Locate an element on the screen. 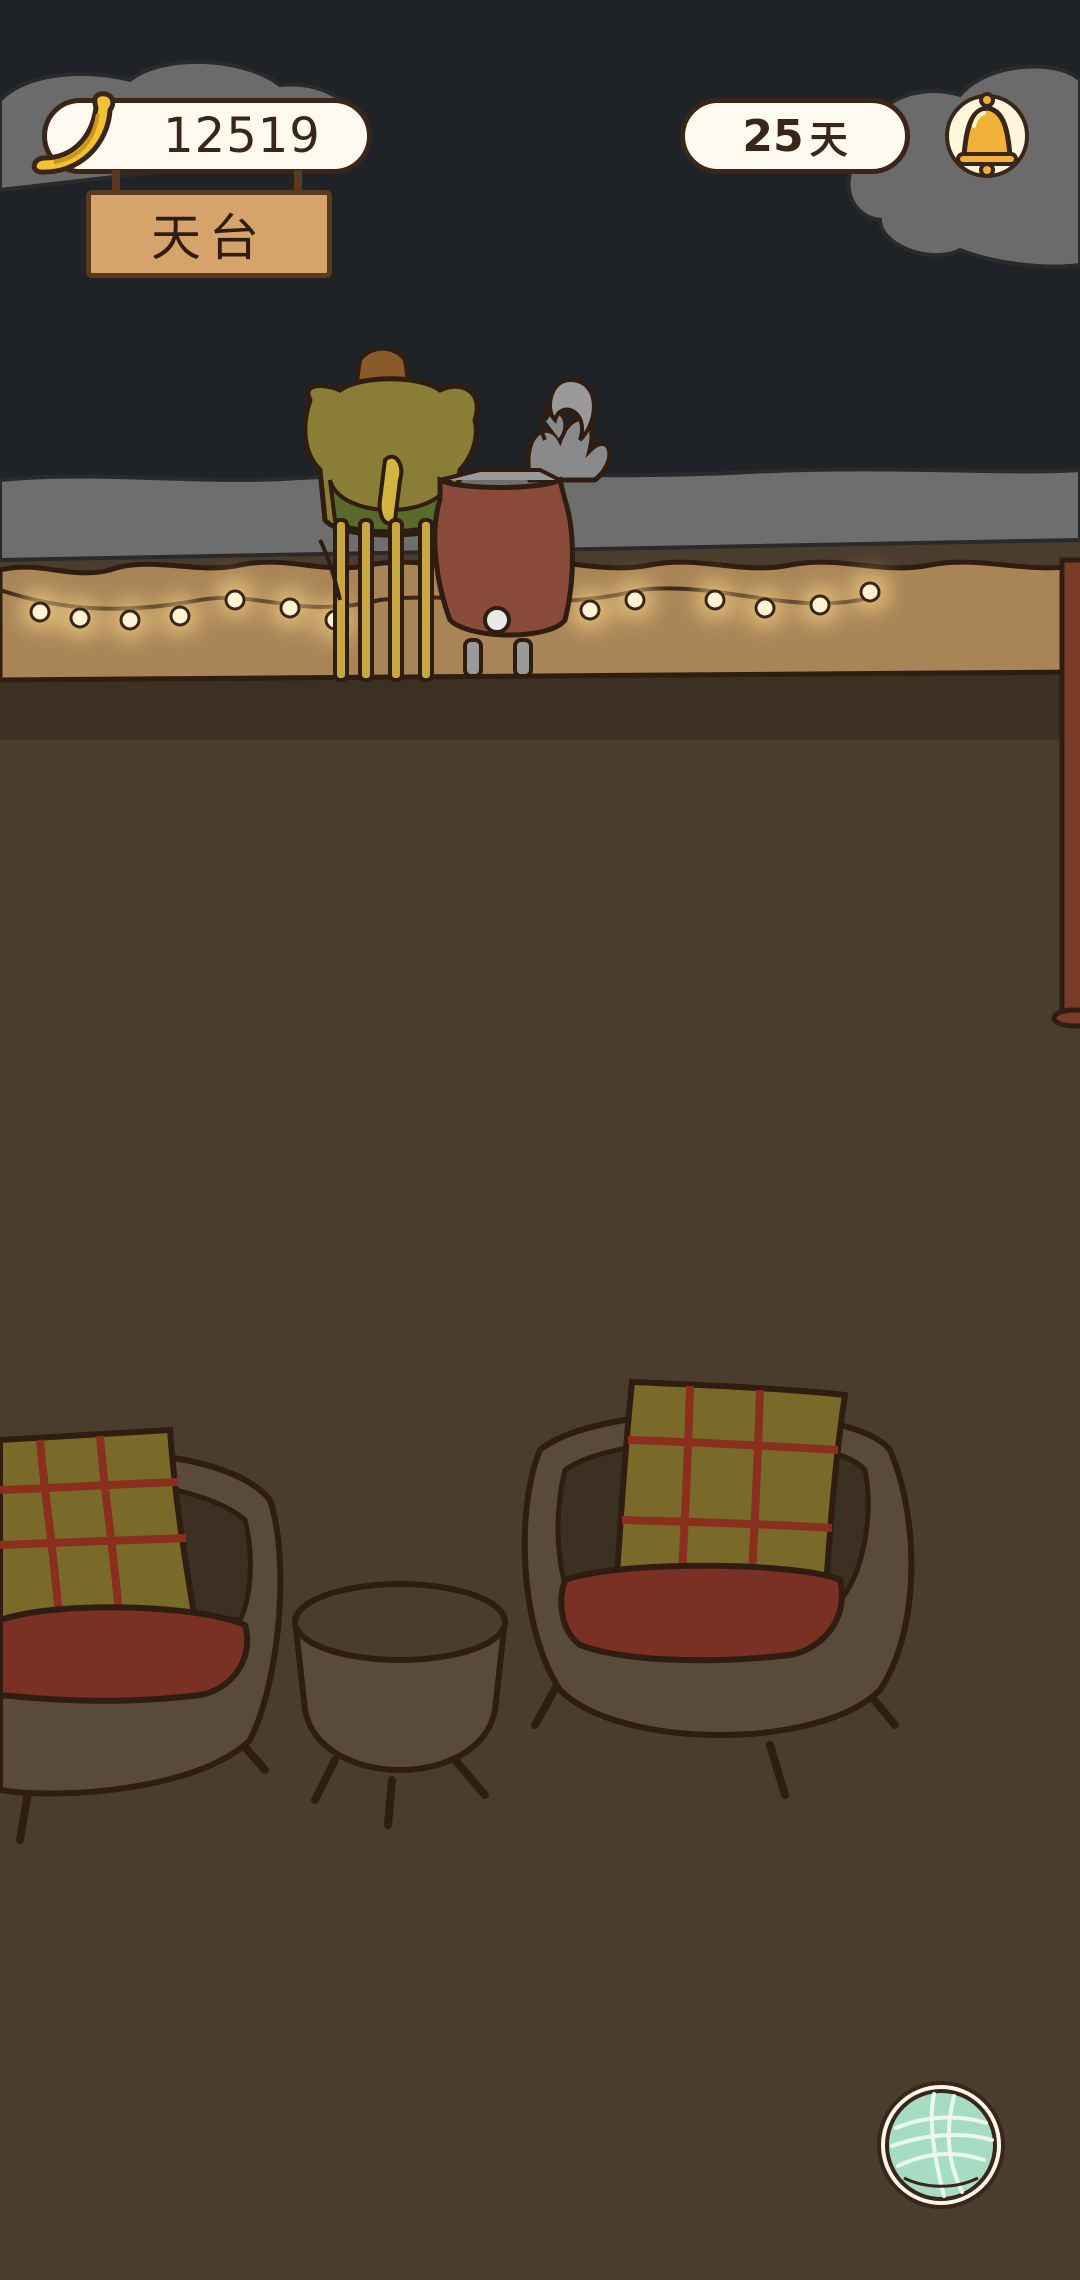  banana-icon is located at coordinates (73, 133).